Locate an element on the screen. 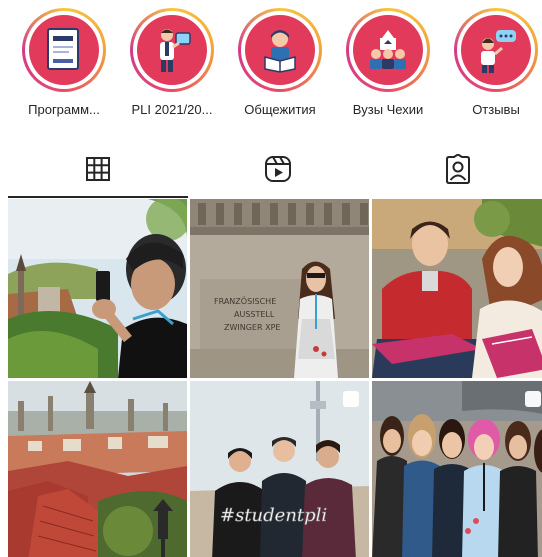 The height and width of the screenshot is (557, 542). student-reading-icon is located at coordinates (280, 51).